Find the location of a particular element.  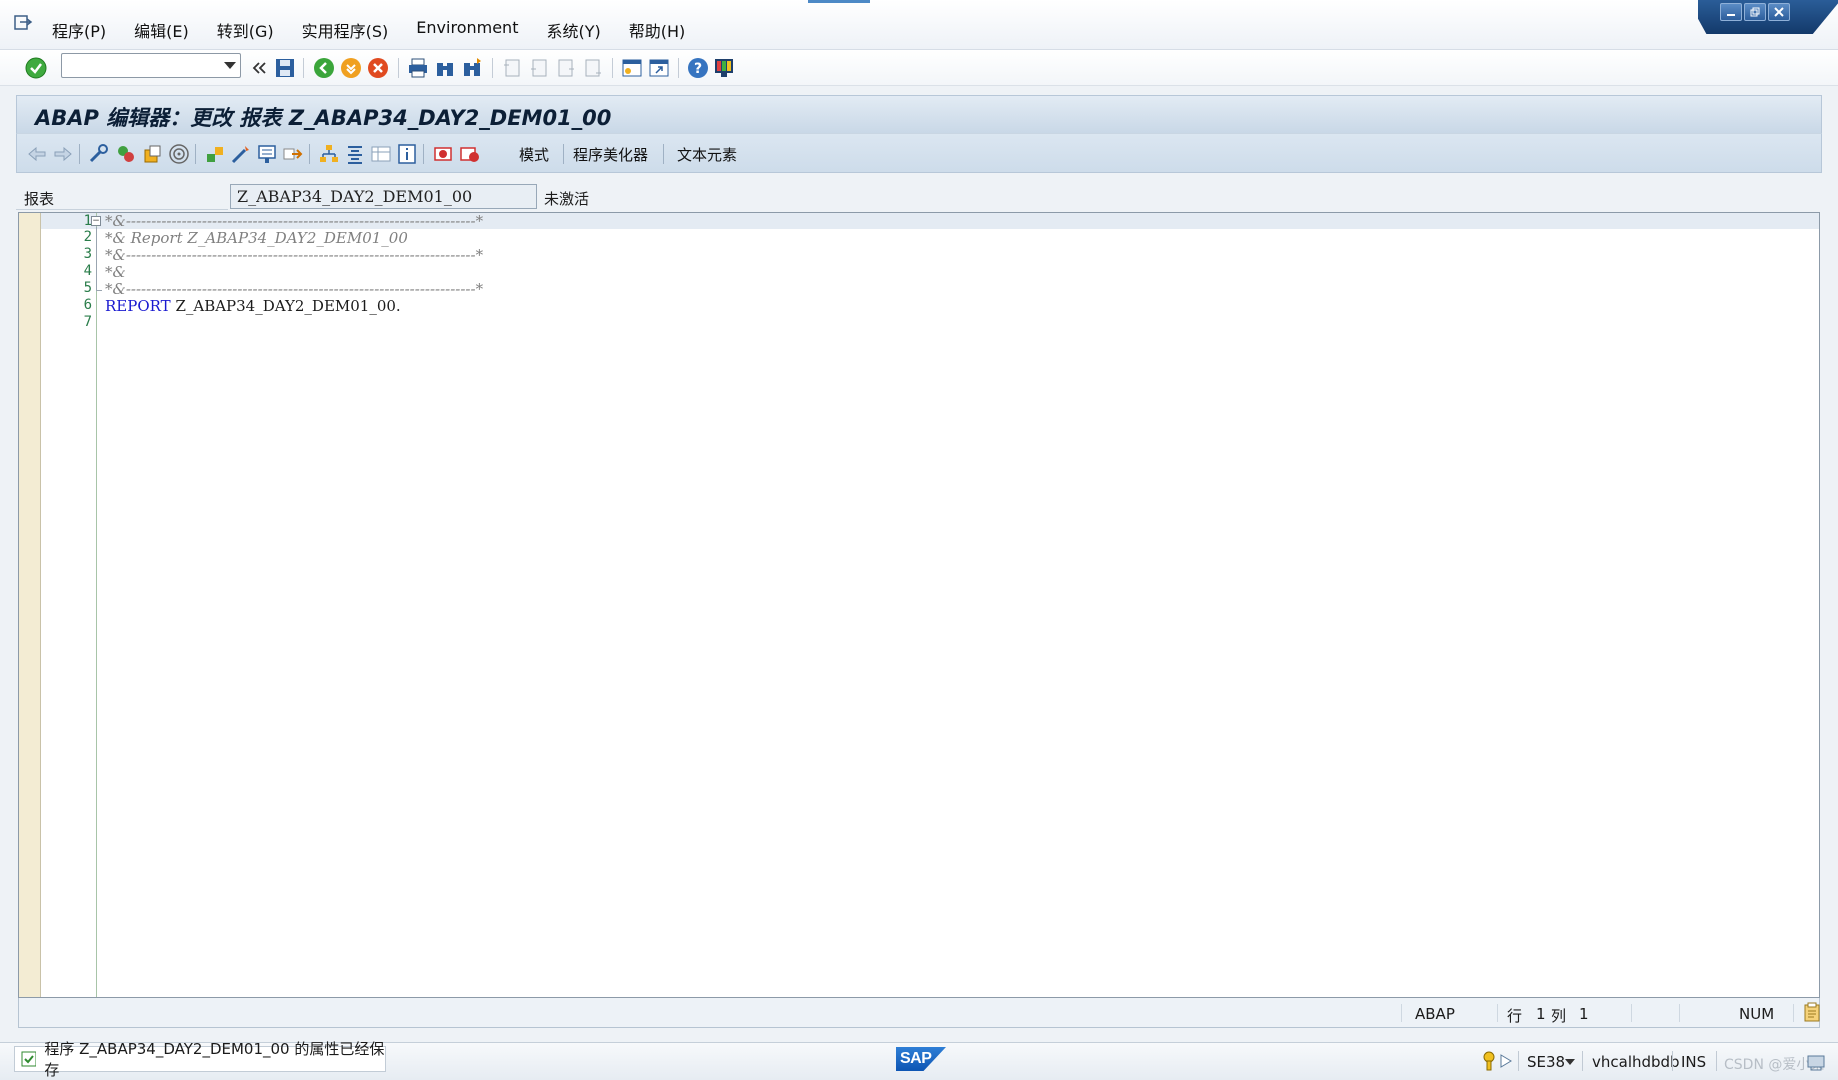

back-arrow-icon is located at coordinates (37, 154).